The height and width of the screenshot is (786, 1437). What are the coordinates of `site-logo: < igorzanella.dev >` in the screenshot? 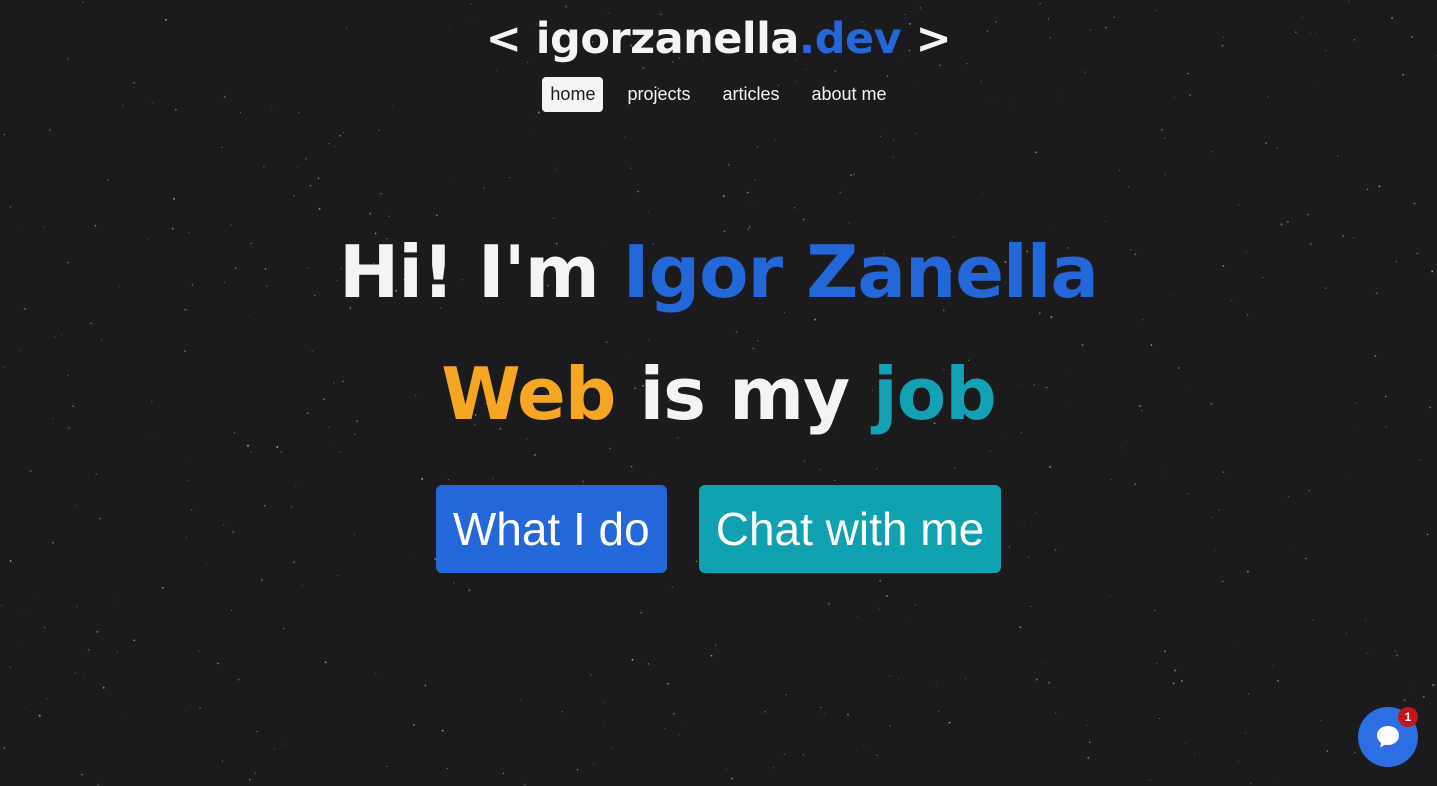 It's located at (718, 39).